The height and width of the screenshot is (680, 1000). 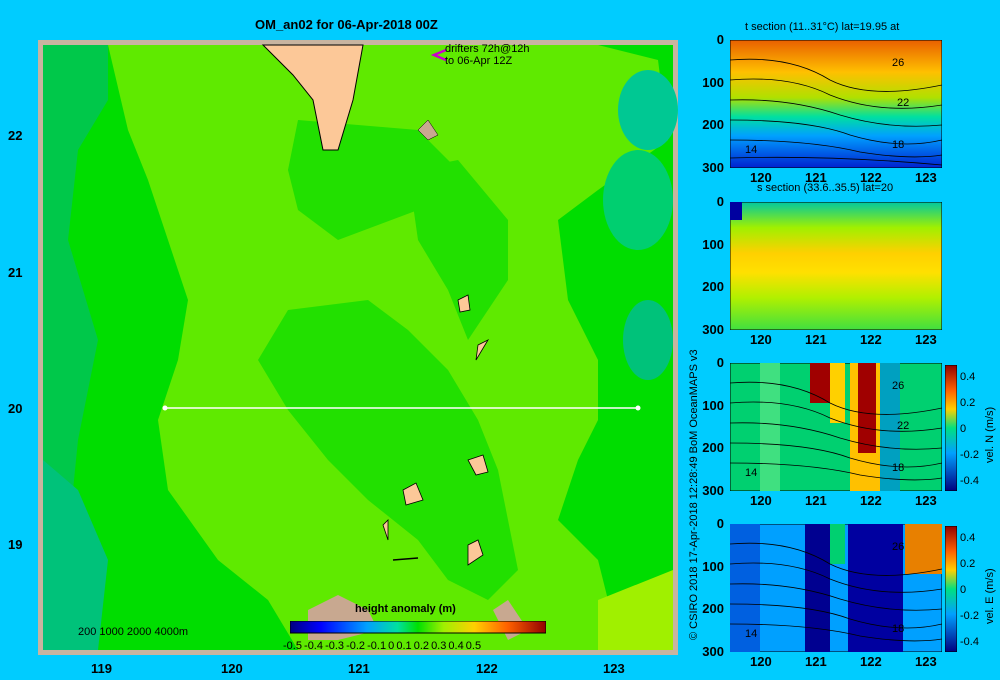 What do you see at coordinates (836, 266) in the screenshot?
I see `salinity-section` at bounding box center [836, 266].